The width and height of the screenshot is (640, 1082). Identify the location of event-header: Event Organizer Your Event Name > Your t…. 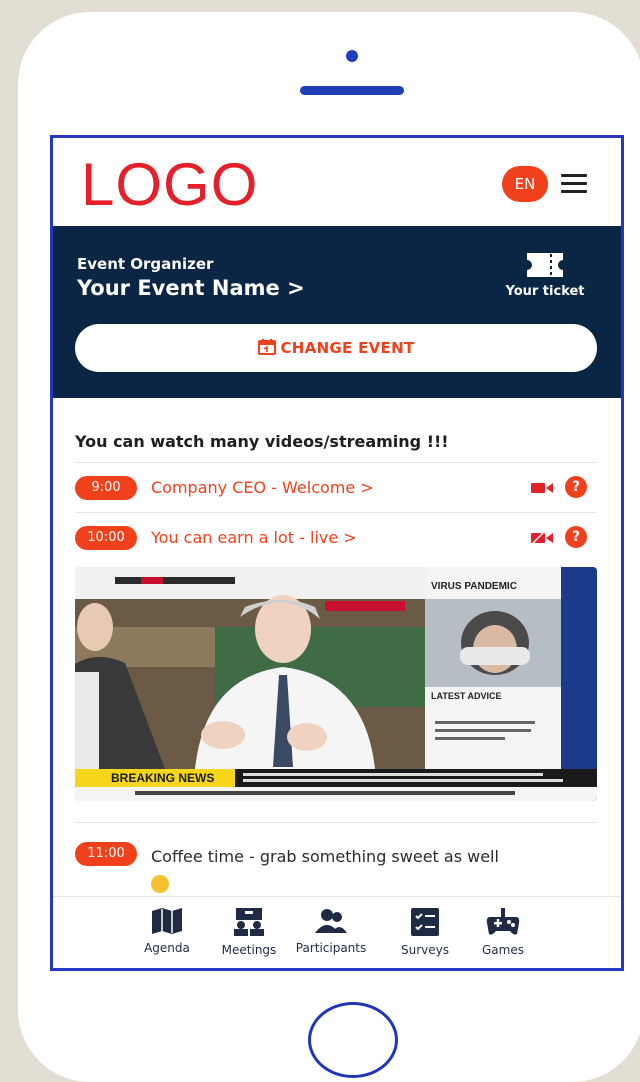
(337, 312).